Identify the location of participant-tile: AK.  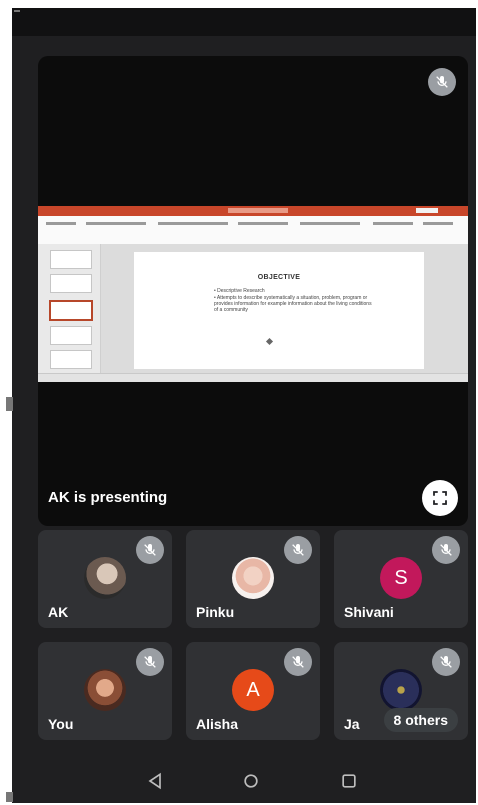
(105, 579).